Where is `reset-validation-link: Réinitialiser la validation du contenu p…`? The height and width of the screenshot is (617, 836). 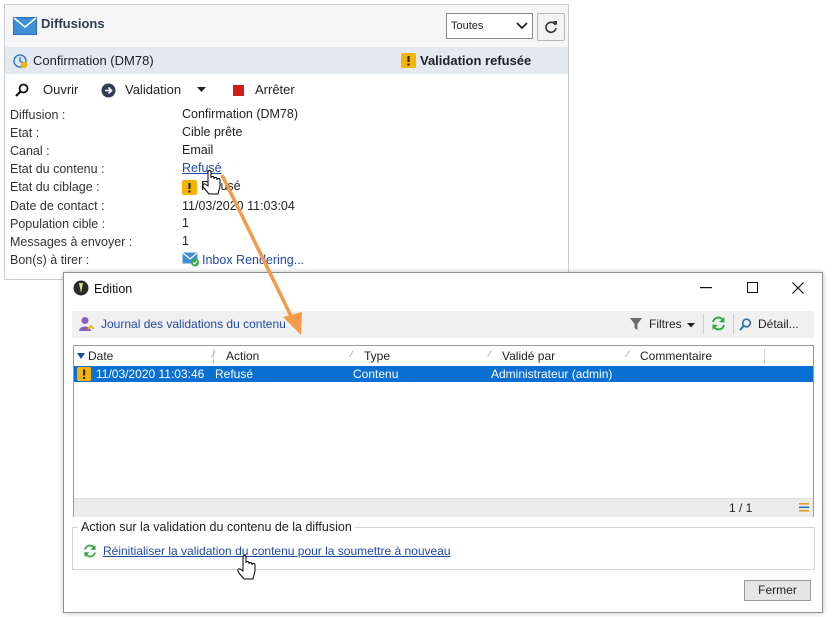 reset-validation-link: Réinitialiser la validation du contenu p… is located at coordinates (277, 551).